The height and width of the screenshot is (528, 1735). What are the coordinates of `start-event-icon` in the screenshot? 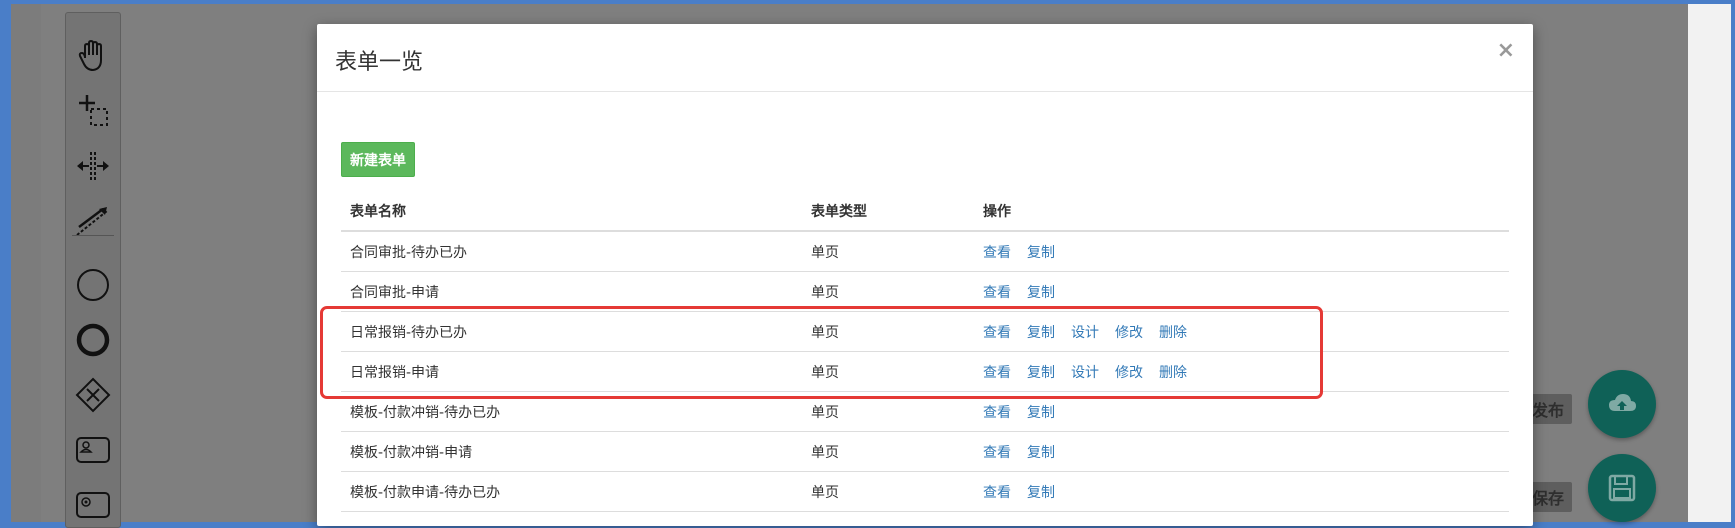 It's located at (93, 285).